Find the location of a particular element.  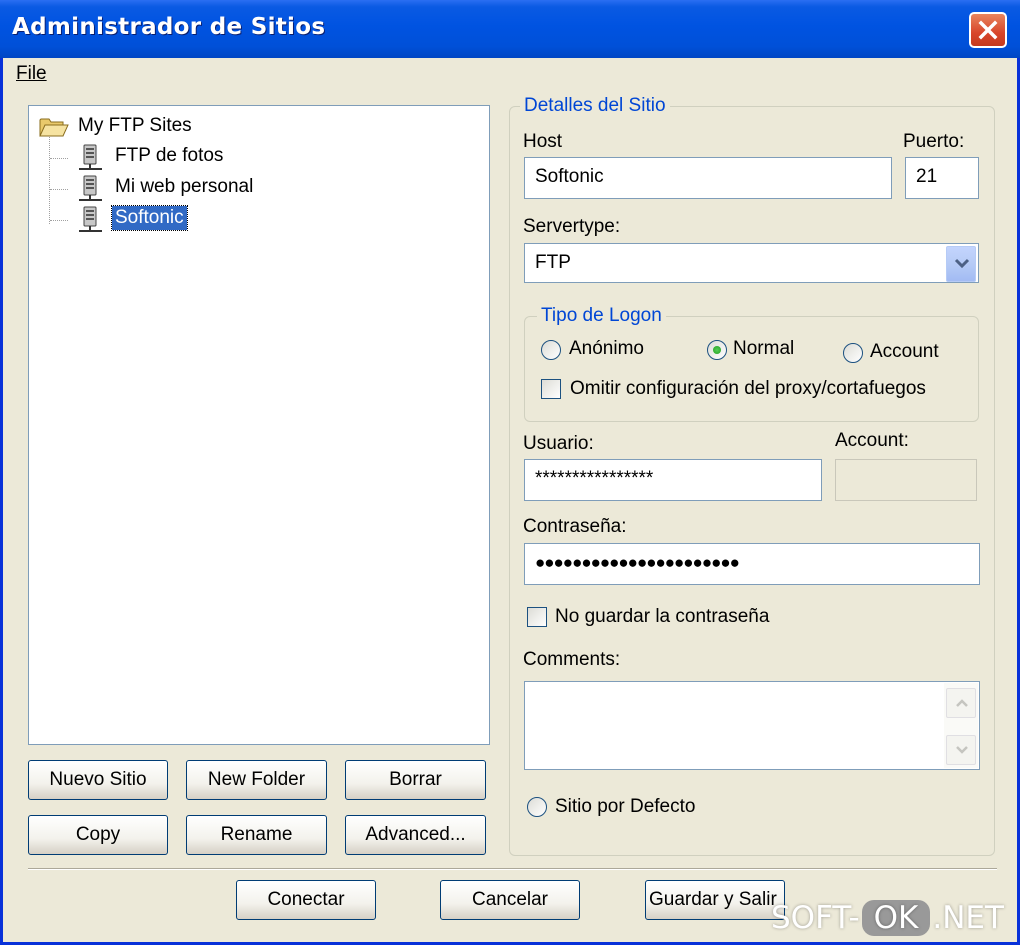

watermark-middle: OK is located at coordinates (896, 918).